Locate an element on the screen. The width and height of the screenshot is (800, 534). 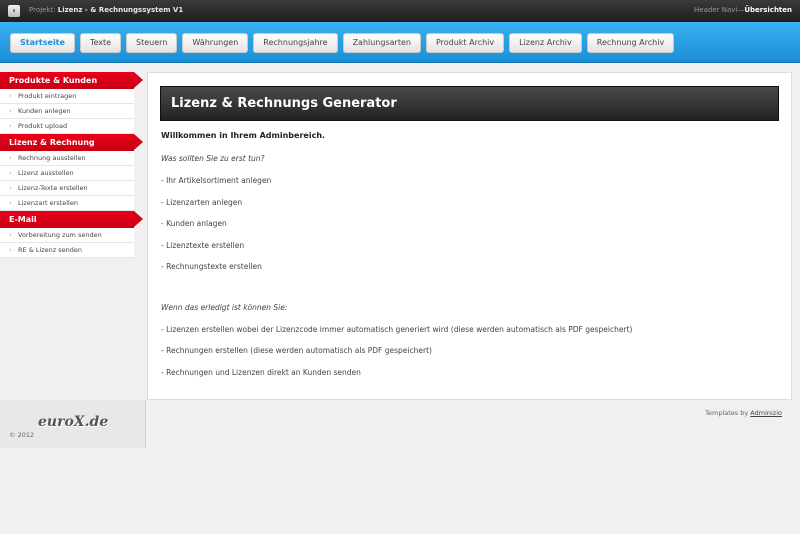
sidebar-item: Vorbereitung zum senden is located at coordinates (67, 235).